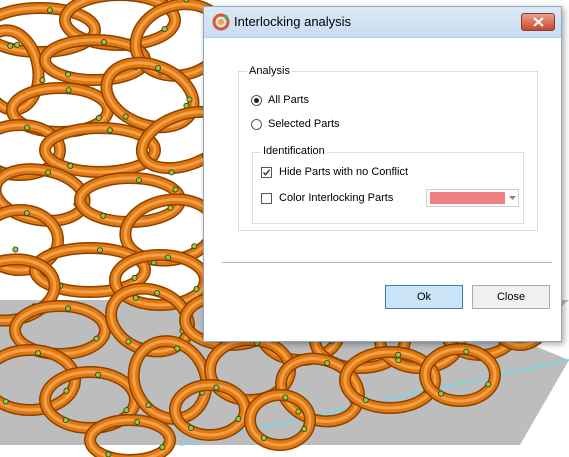  Describe the element at coordinates (382, 22) in the screenshot. I see `dialog-titlebar: Interlocking analysis` at that location.